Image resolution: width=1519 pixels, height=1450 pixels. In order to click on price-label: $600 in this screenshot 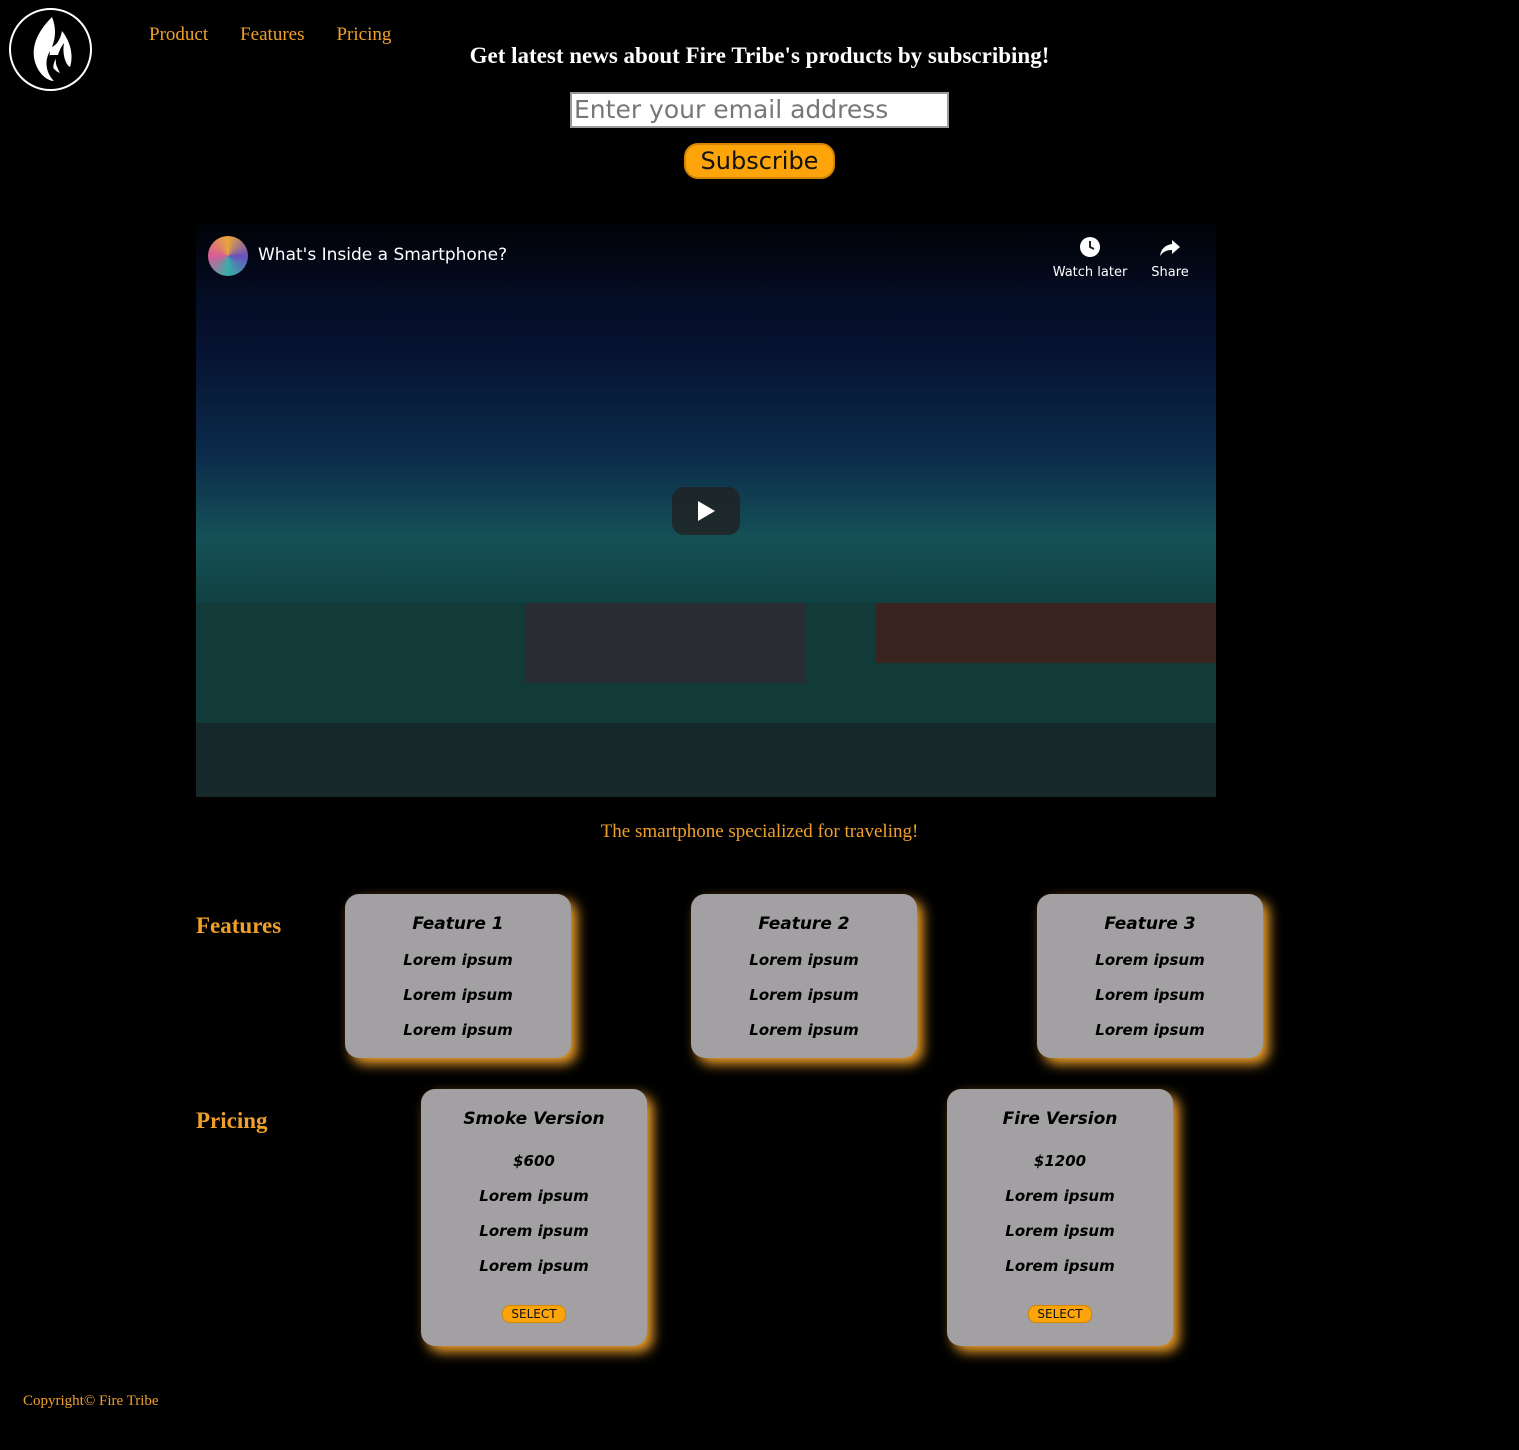, I will do `click(534, 1161)`.